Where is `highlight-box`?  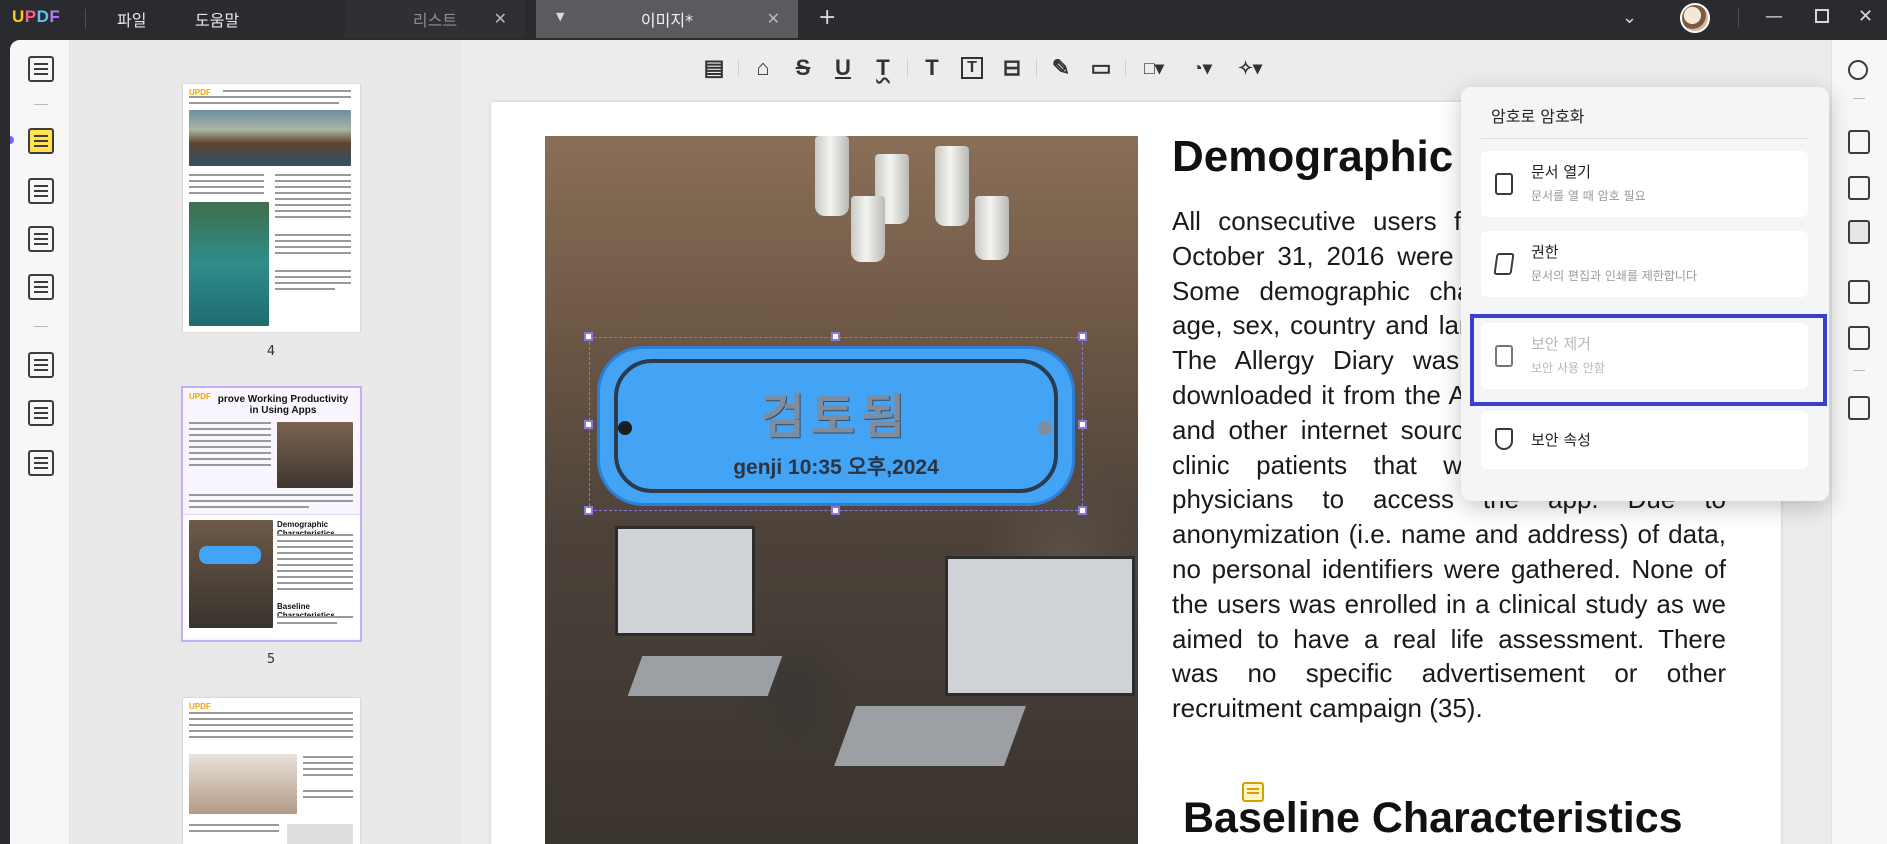
highlight-box is located at coordinates (1648, 360).